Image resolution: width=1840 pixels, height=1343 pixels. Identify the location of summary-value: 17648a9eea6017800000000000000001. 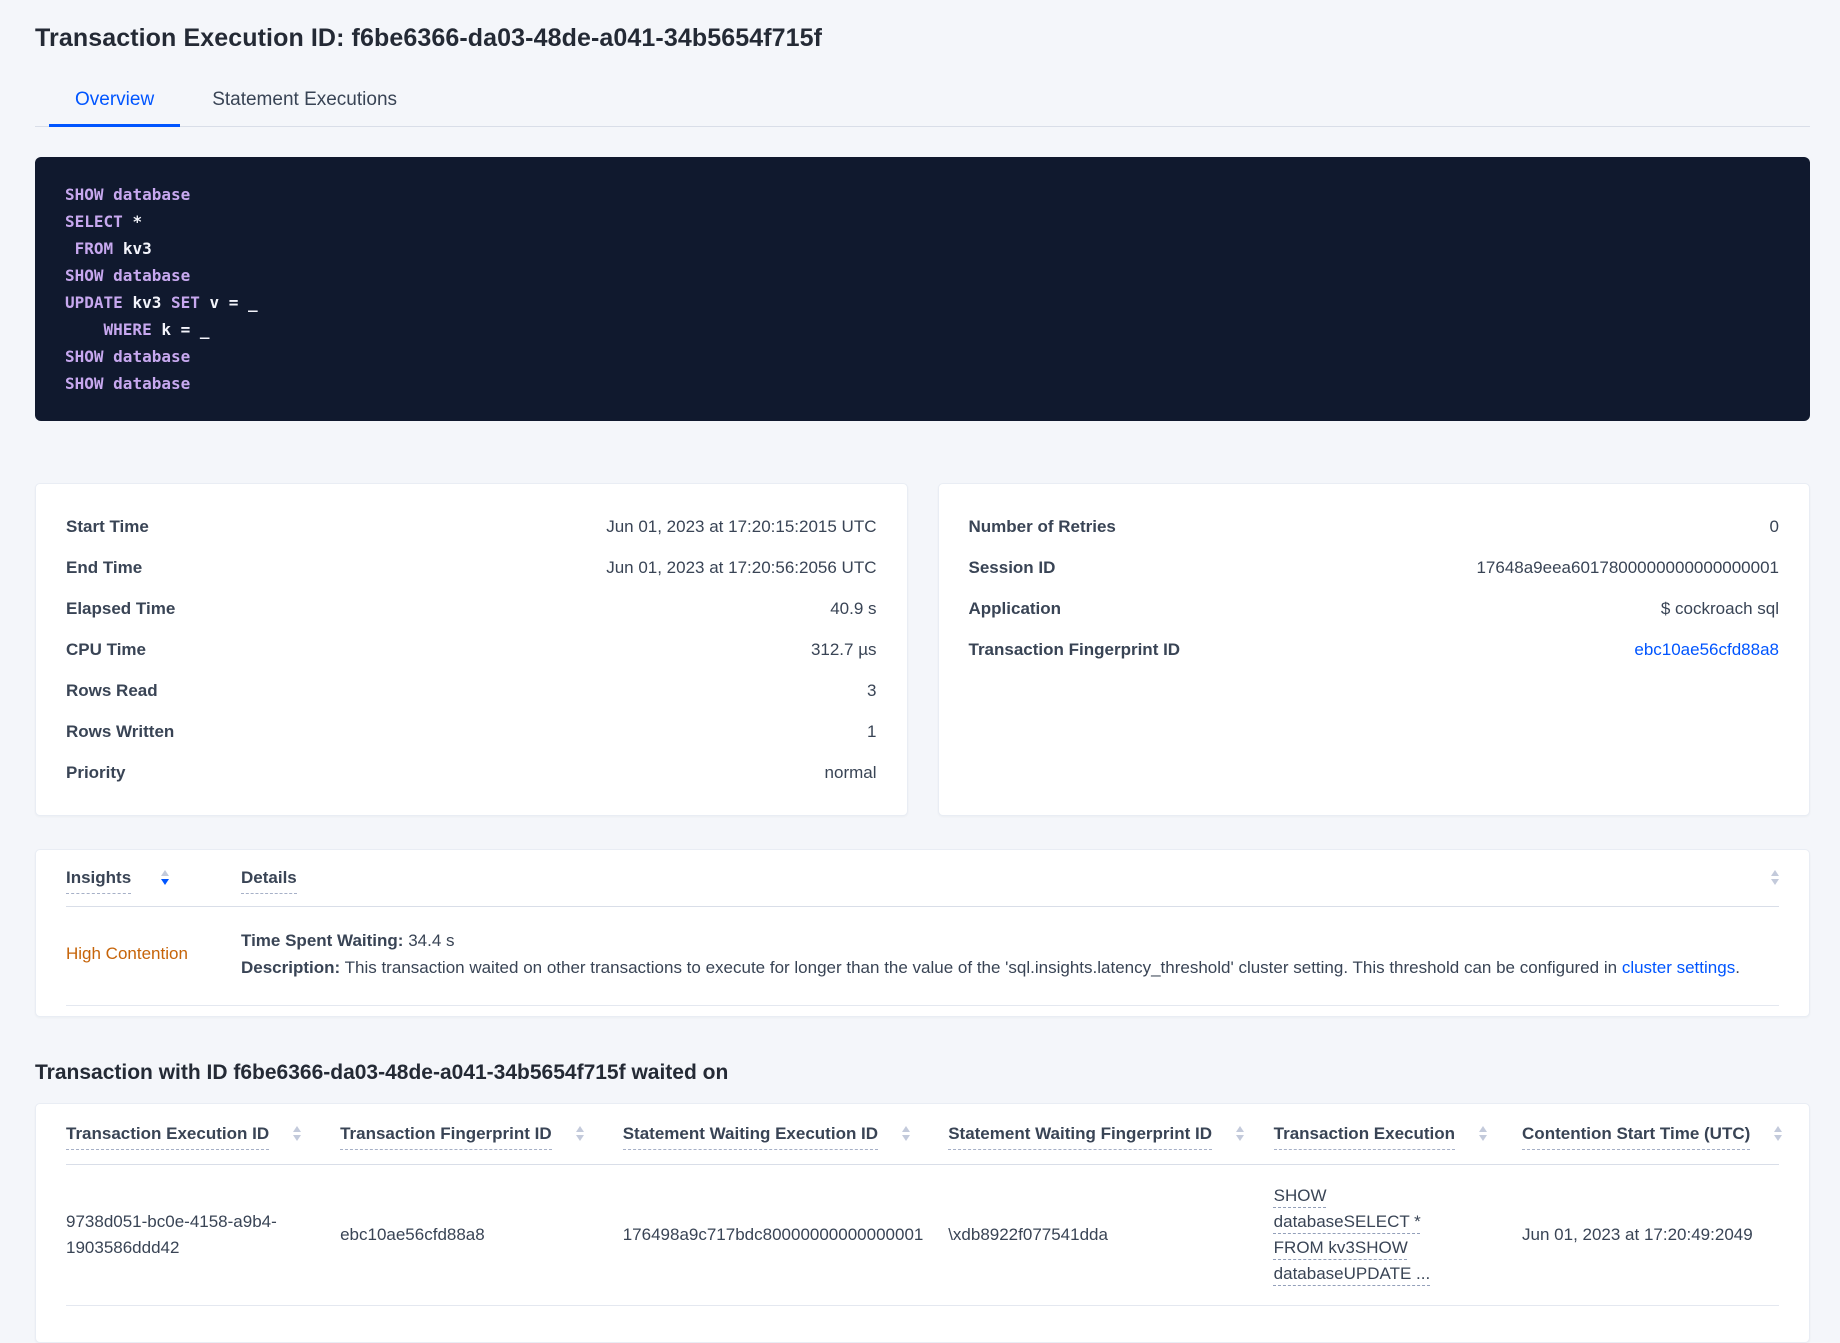
(1627, 567).